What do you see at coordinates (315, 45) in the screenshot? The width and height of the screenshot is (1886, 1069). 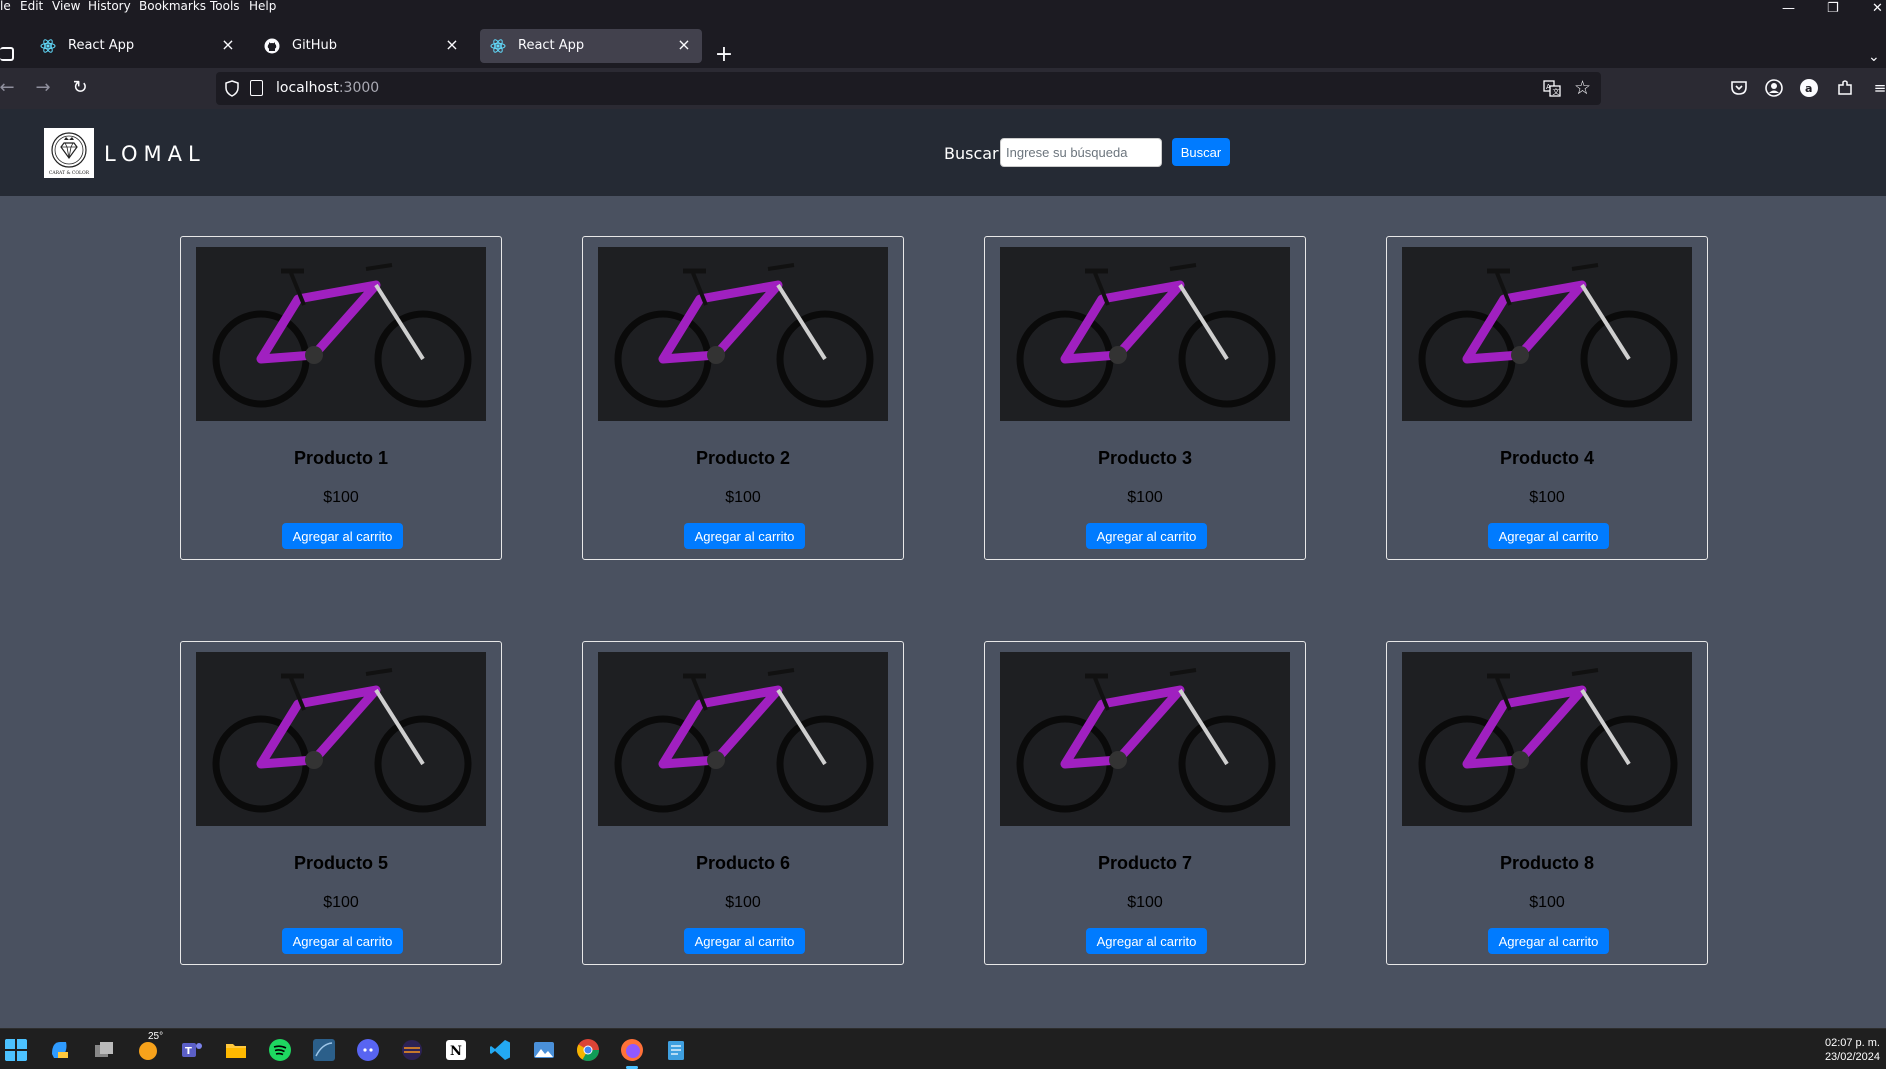 I see `tab-title: GitHub` at bounding box center [315, 45].